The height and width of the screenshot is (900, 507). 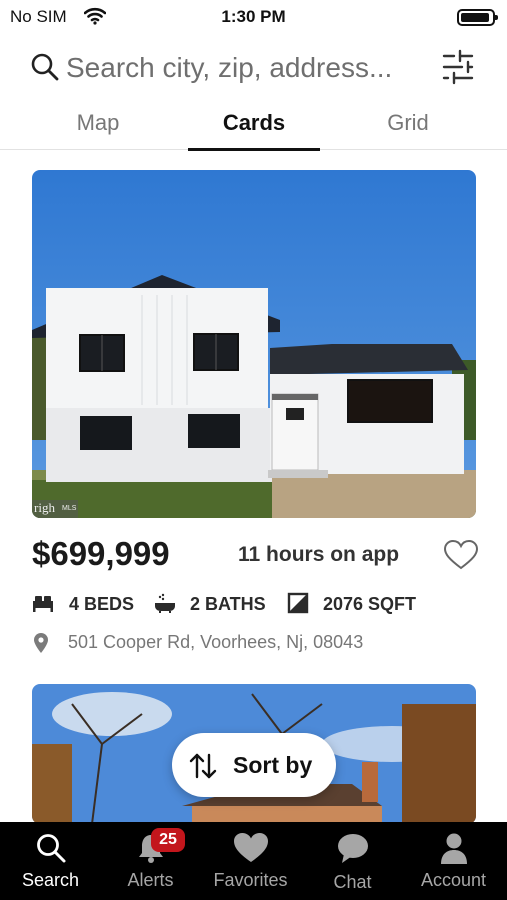 What do you see at coordinates (370, 604) in the screenshot?
I see `sqft-label: 2076 SQFT` at bounding box center [370, 604].